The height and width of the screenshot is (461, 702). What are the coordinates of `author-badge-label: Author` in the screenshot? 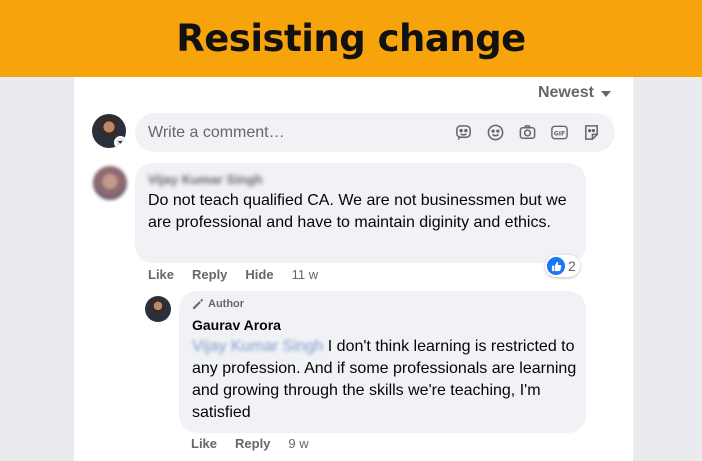 It's located at (226, 304).